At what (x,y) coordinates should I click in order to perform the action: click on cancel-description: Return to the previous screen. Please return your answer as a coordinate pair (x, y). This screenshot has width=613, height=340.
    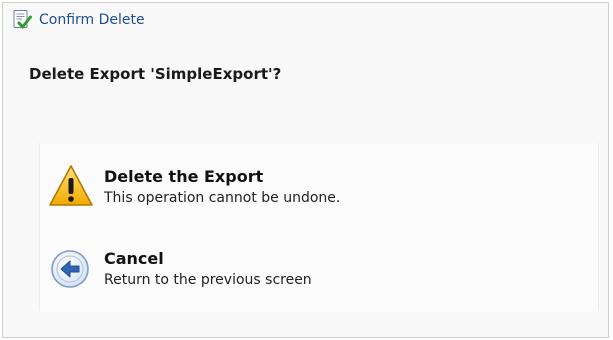
    Looking at the image, I should click on (208, 280).